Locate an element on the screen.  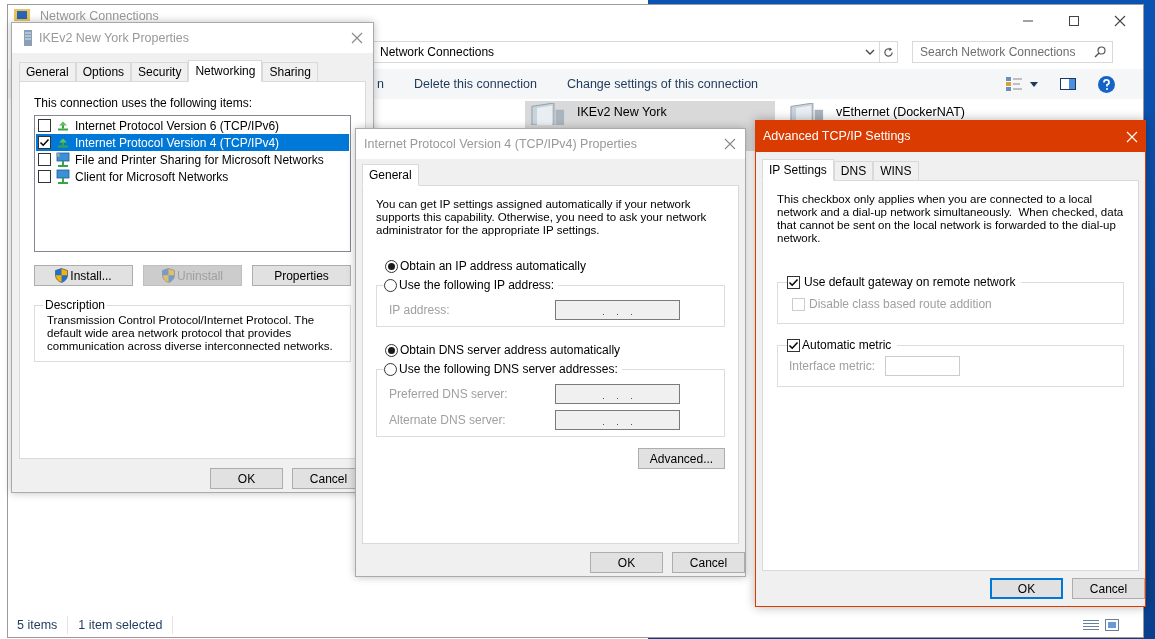
help-icon is located at coordinates (1106, 84).